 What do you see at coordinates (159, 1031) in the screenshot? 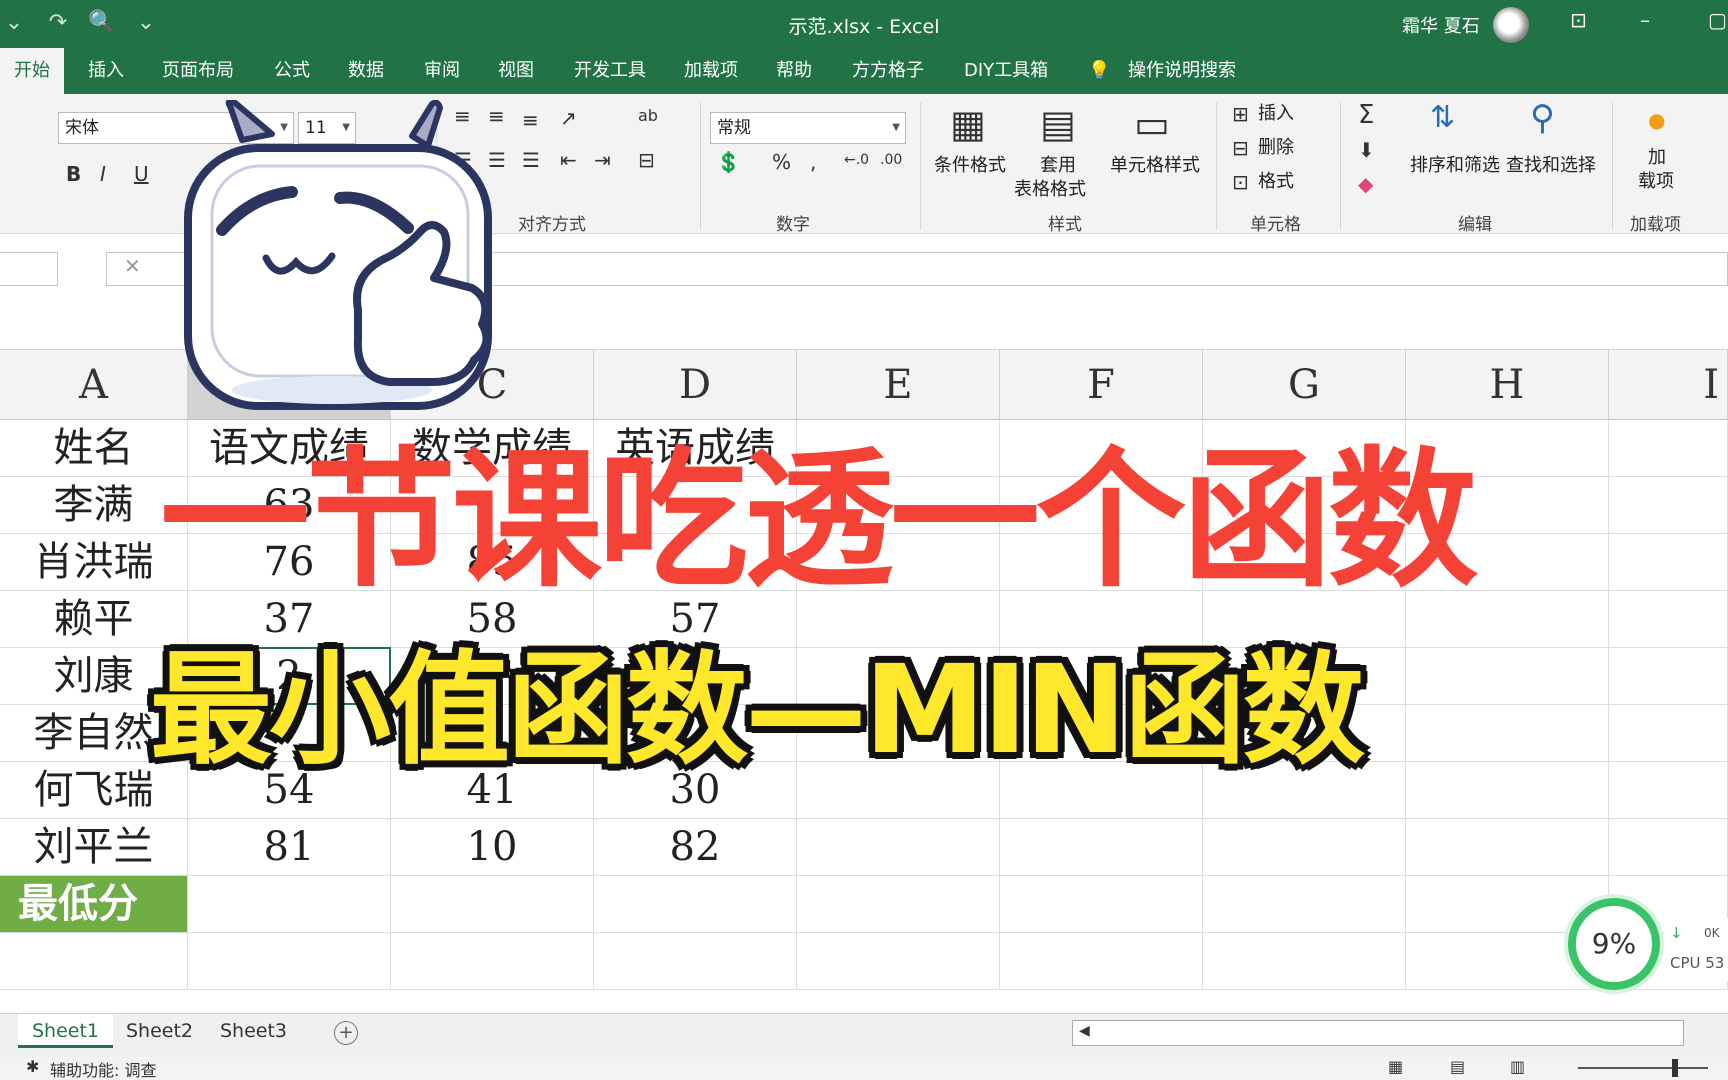
I see `sheet-tab-2: Sheet2` at bounding box center [159, 1031].